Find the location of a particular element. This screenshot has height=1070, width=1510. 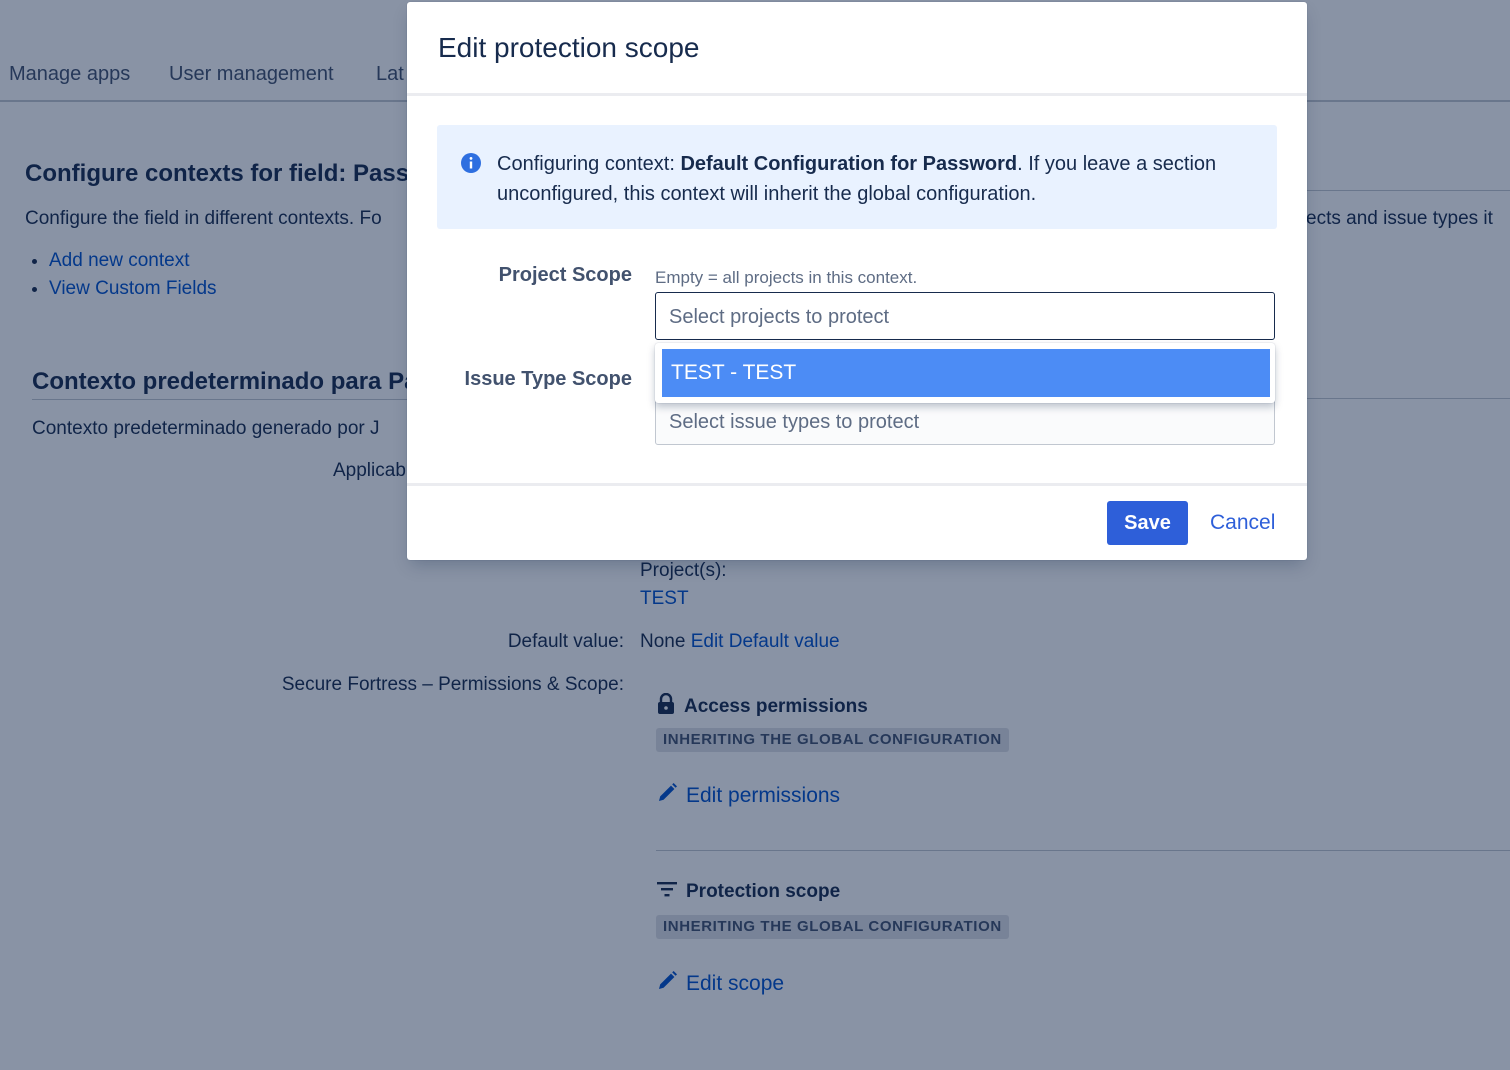

issue-type-select-placeholder: Select issue types to protect is located at coordinates (794, 422).